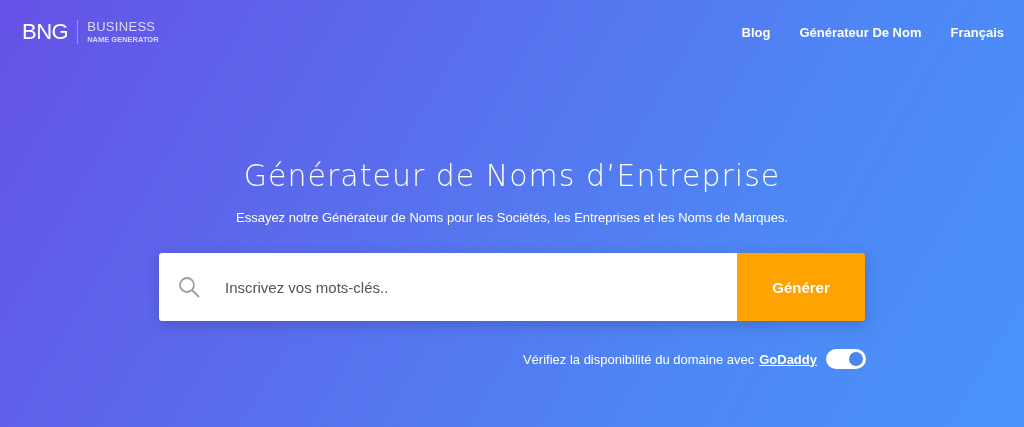 The width and height of the screenshot is (1024, 427). I want to click on domain-toggle, so click(846, 359).